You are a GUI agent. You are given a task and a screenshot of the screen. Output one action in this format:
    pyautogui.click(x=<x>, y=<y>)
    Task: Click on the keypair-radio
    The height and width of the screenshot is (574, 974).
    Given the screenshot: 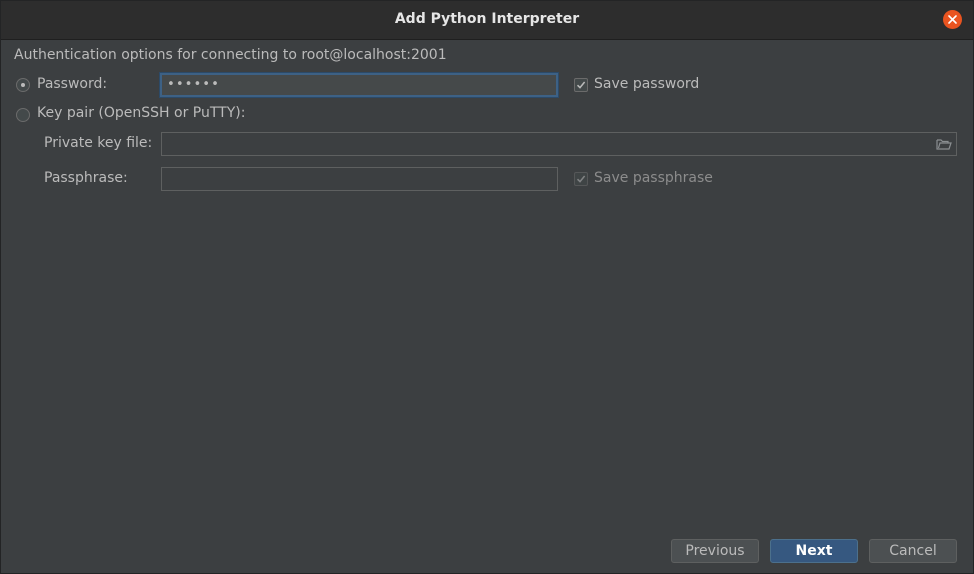 What is the action you would take?
    pyautogui.click(x=23, y=115)
    